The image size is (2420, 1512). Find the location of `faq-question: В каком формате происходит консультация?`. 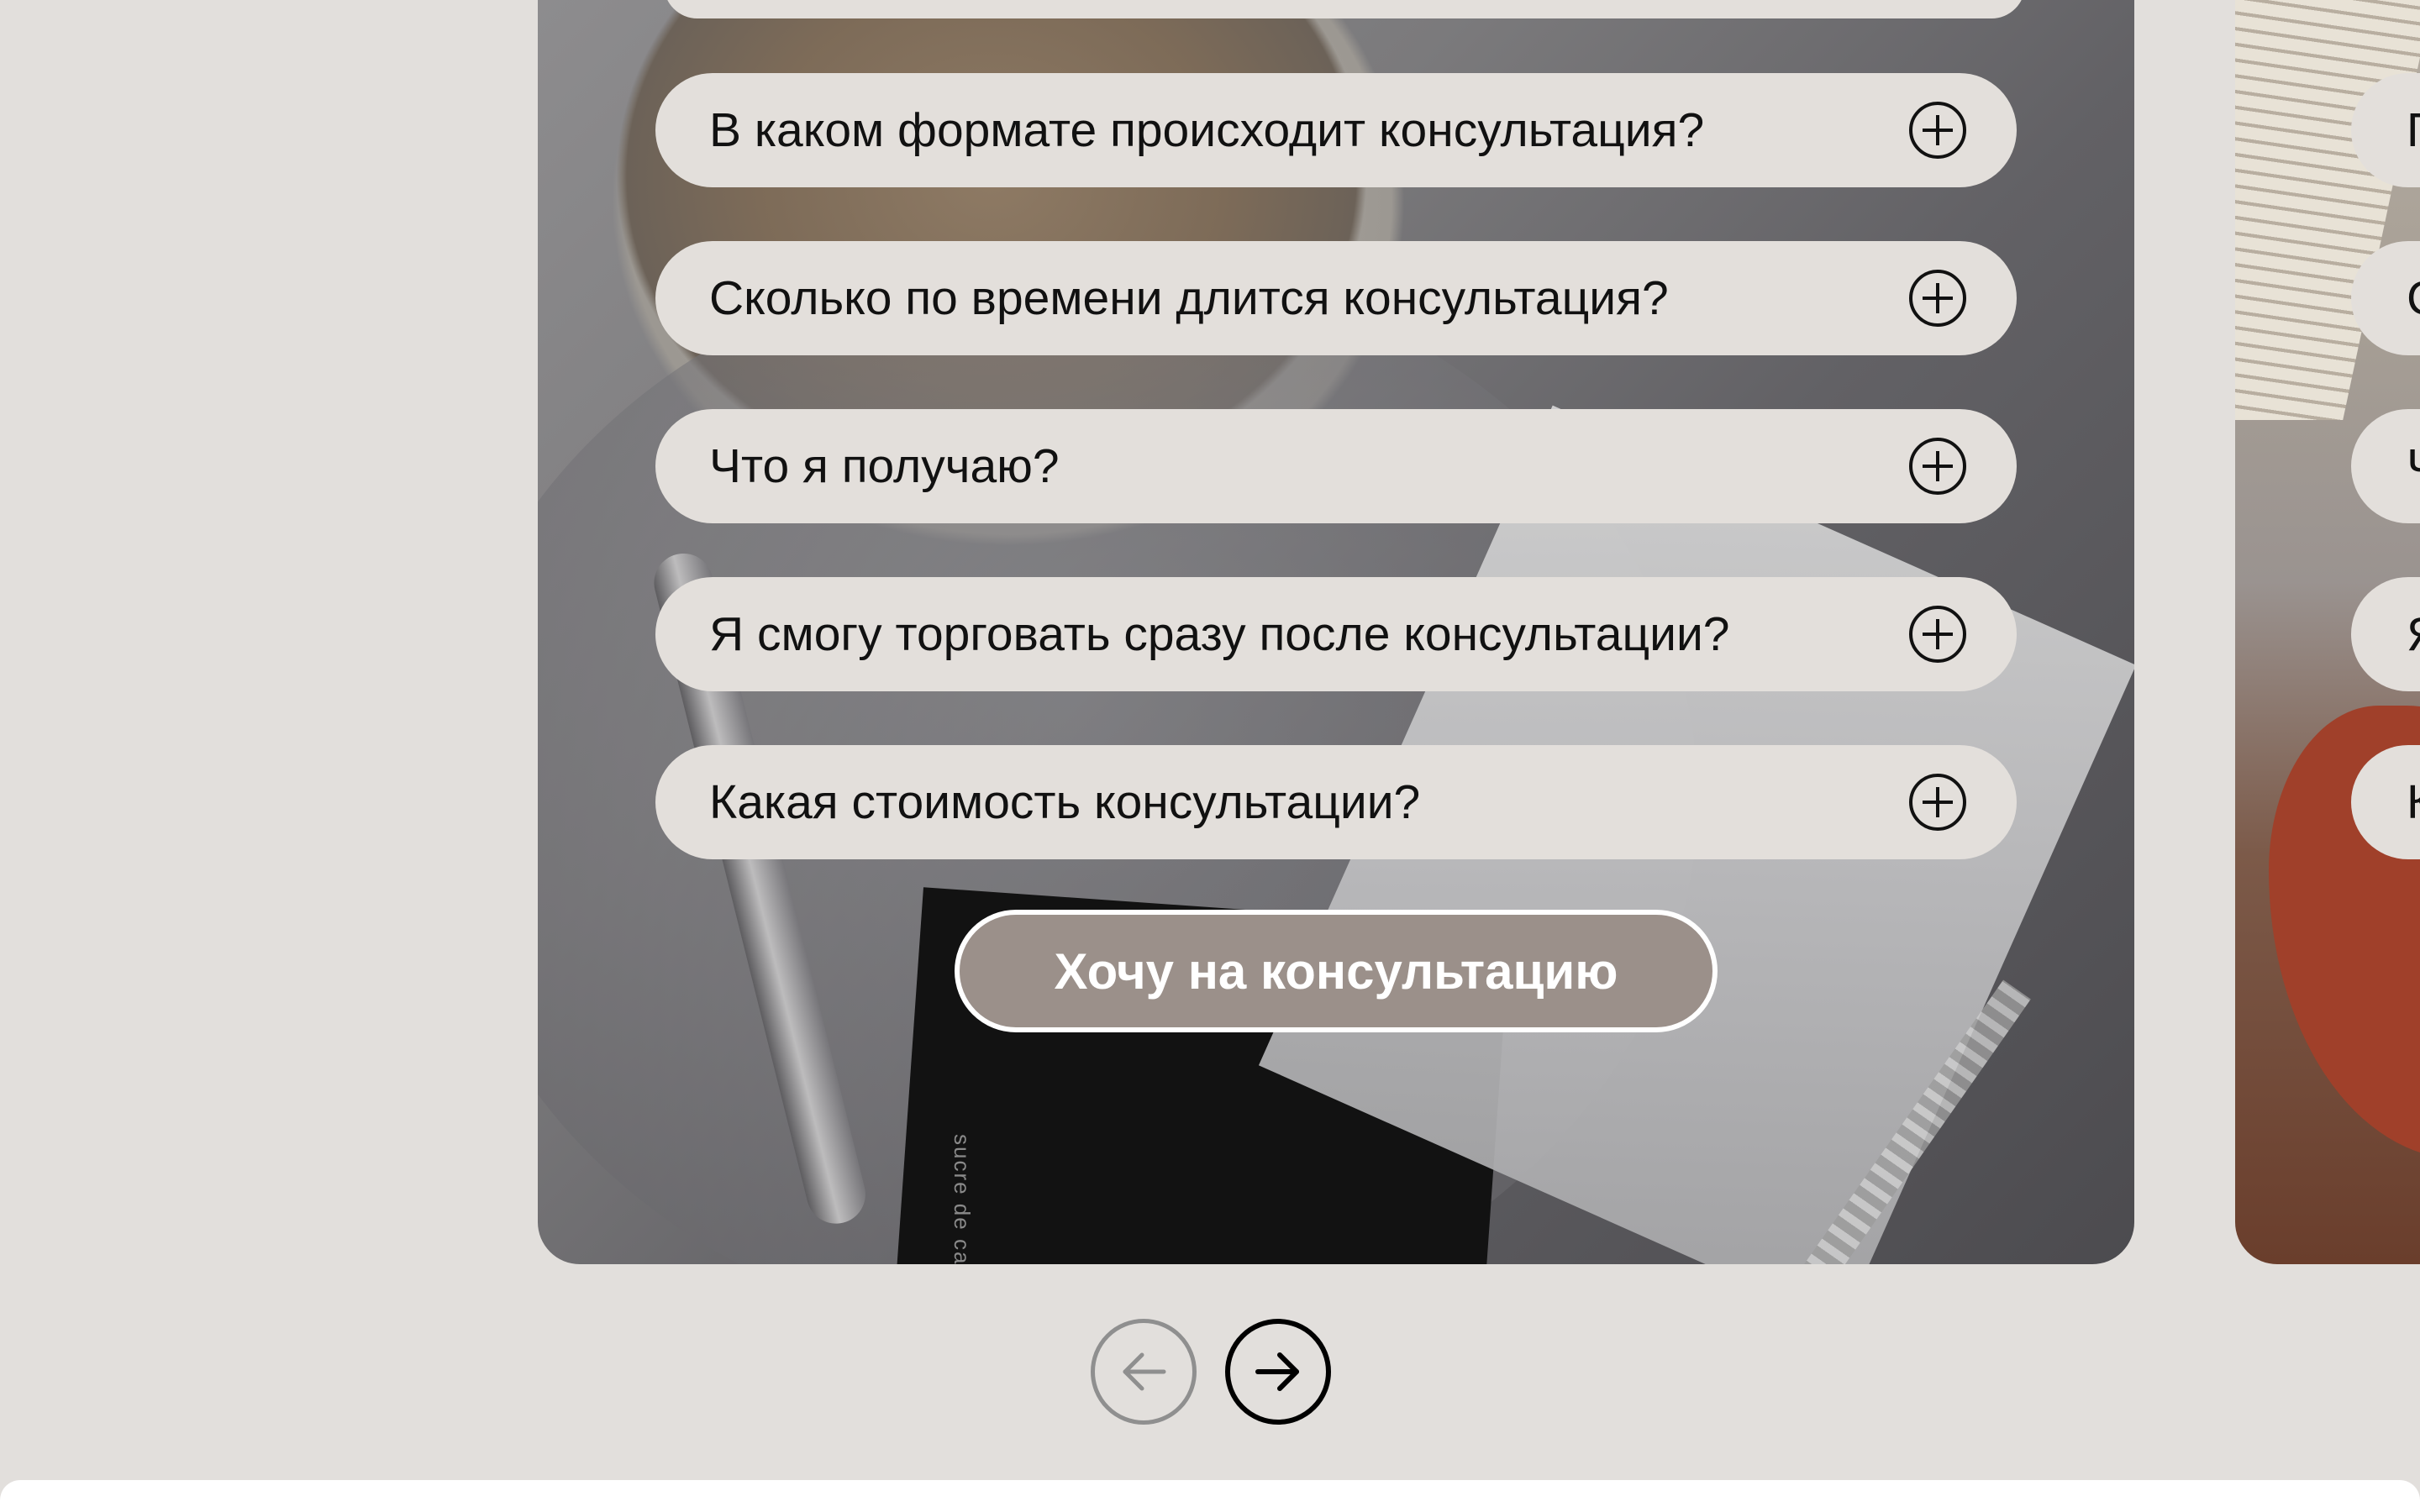

faq-question: В каком формате происходит консультация? is located at coordinates (1207, 130).